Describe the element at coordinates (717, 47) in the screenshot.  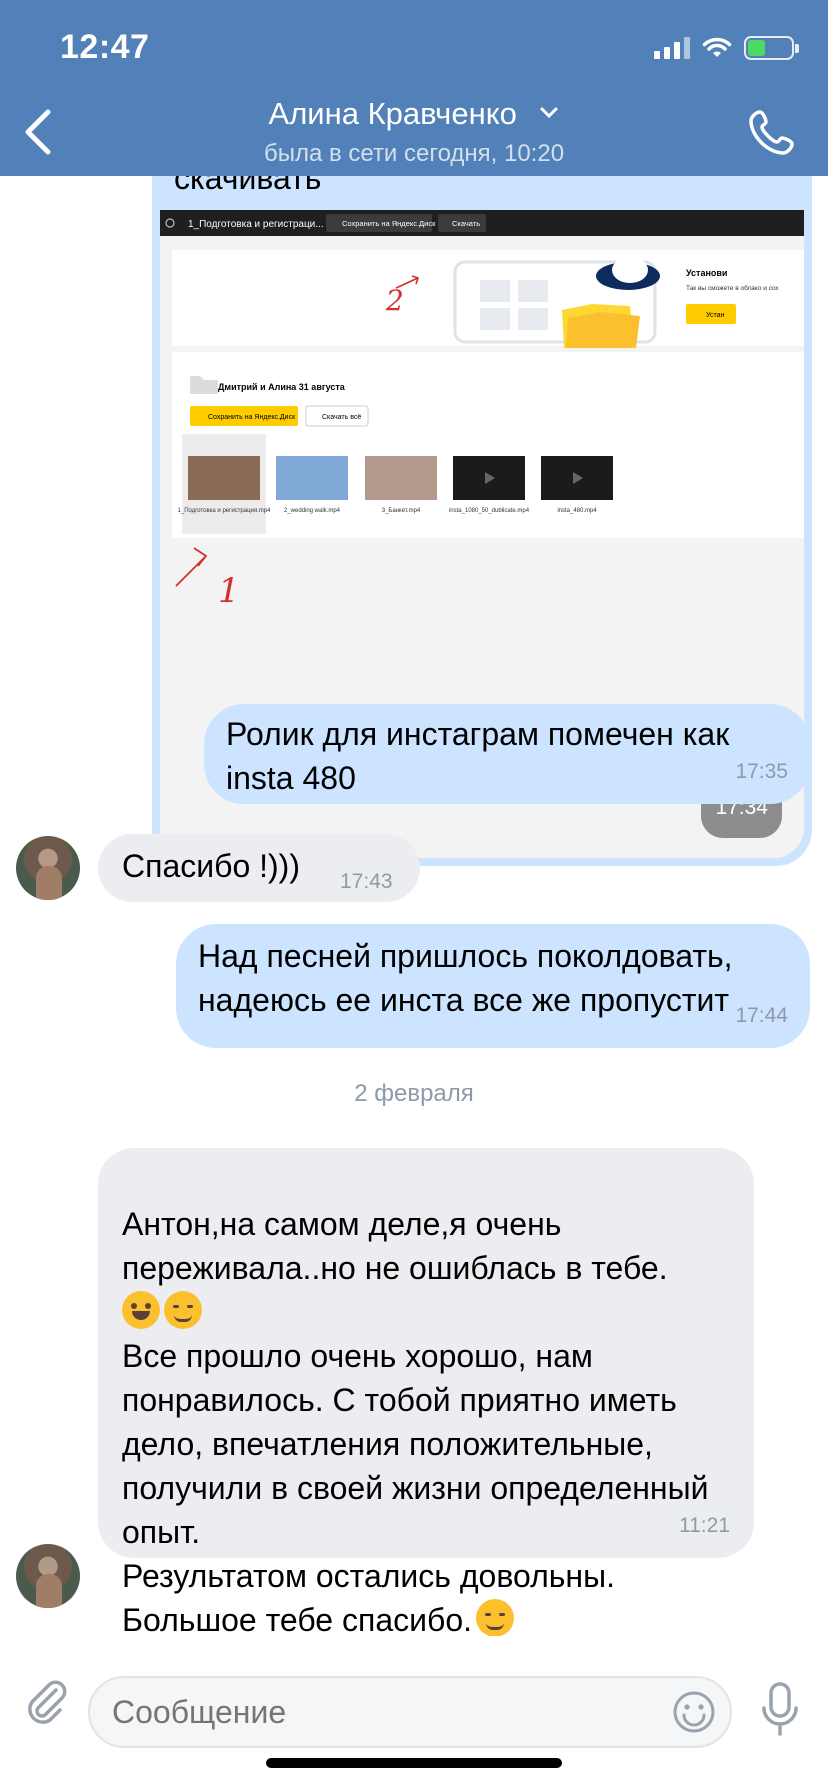
I see `wifi-icon` at that location.